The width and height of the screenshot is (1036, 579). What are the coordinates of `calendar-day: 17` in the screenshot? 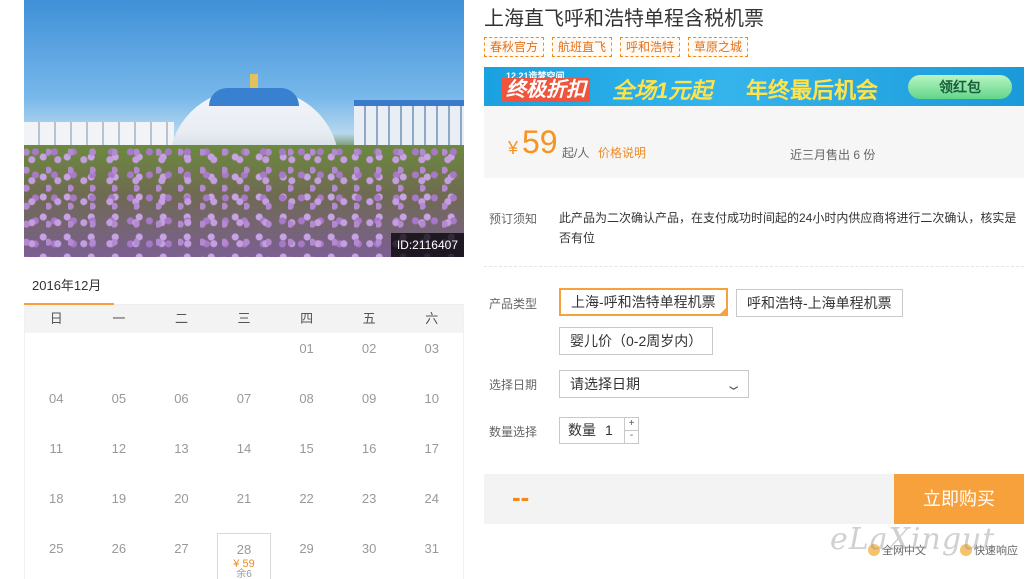 It's located at (431, 458).